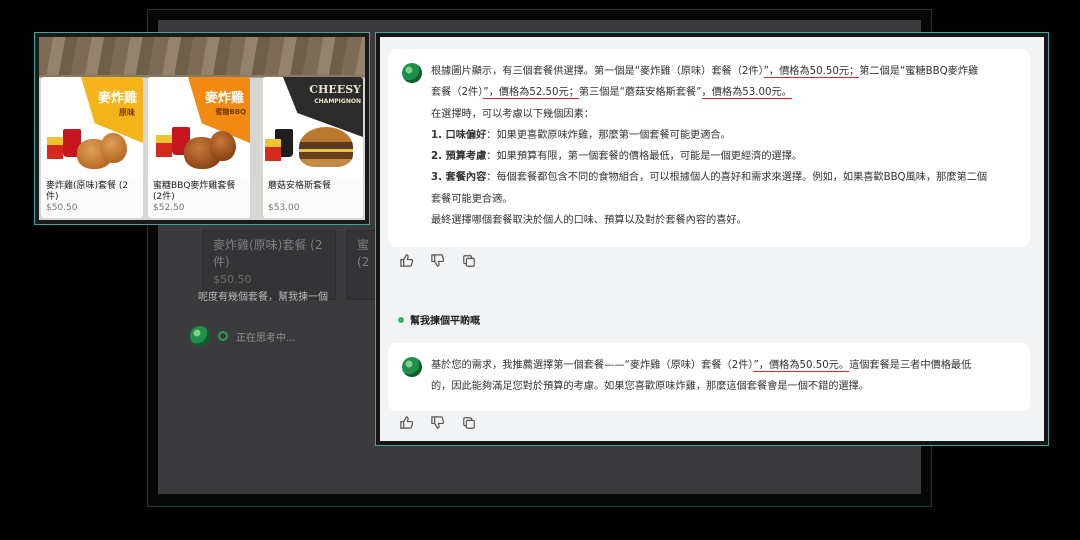 This screenshot has width=1080, height=540. Describe the element at coordinates (223, 336) in the screenshot. I see `loading-icon` at that location.